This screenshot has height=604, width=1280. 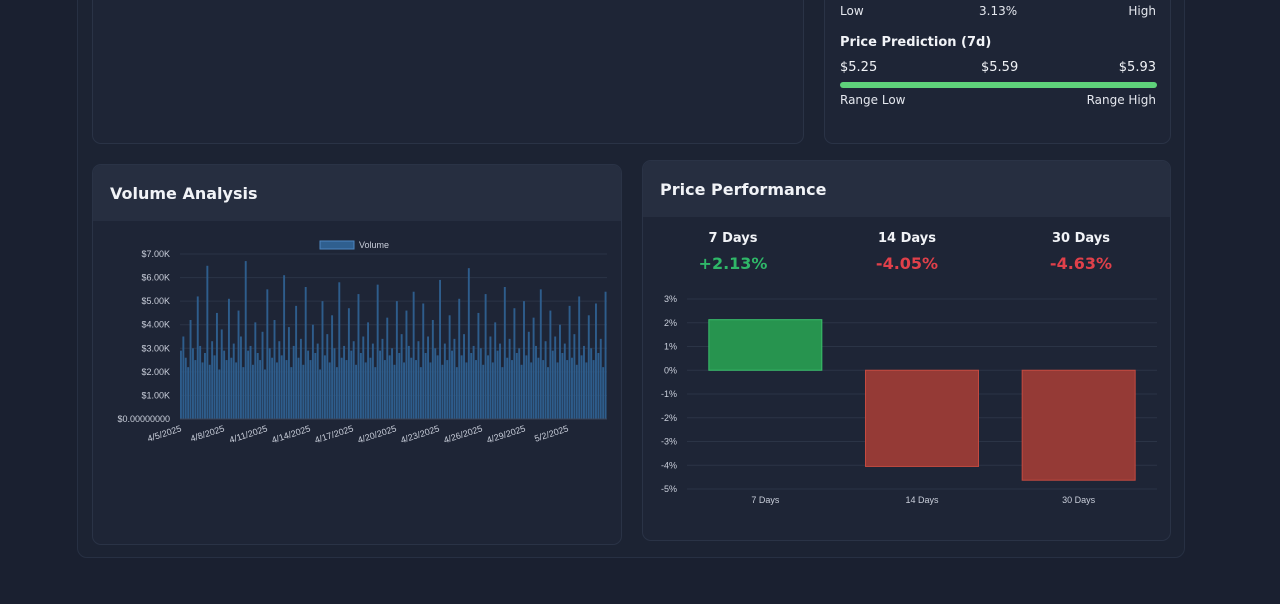 I want to click on x-tick-label: 4/23/2025, so click(x=419, y=434).